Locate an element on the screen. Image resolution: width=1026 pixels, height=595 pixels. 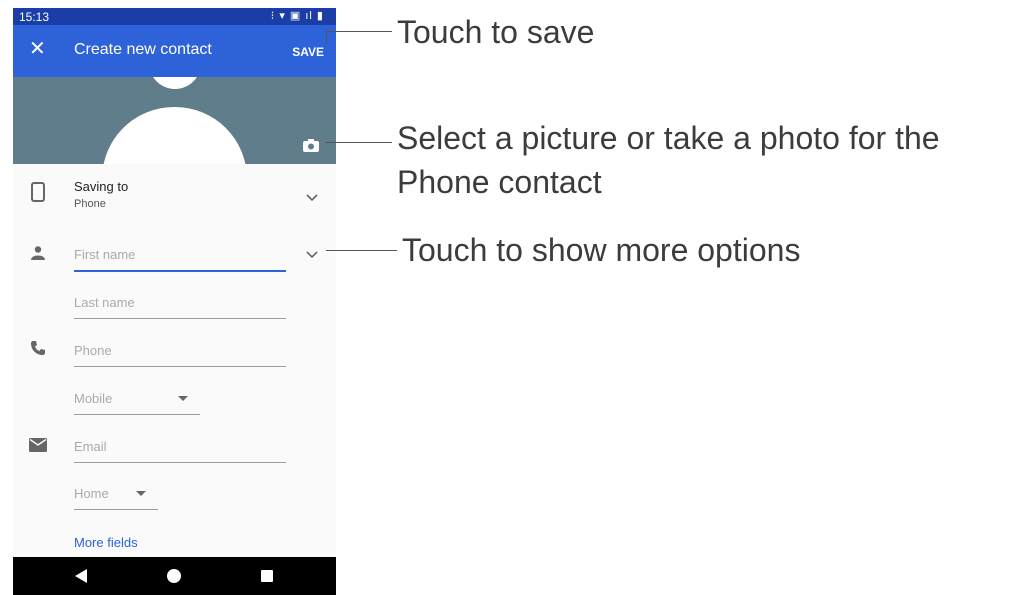
email-input: Email is located at coordinates (90, 446).